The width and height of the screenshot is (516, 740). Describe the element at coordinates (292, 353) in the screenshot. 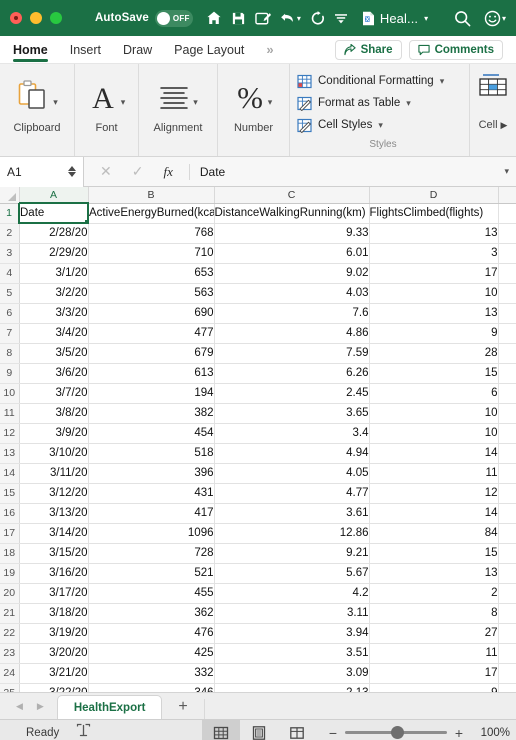

I see `cell-C8: 7.59` at that location.